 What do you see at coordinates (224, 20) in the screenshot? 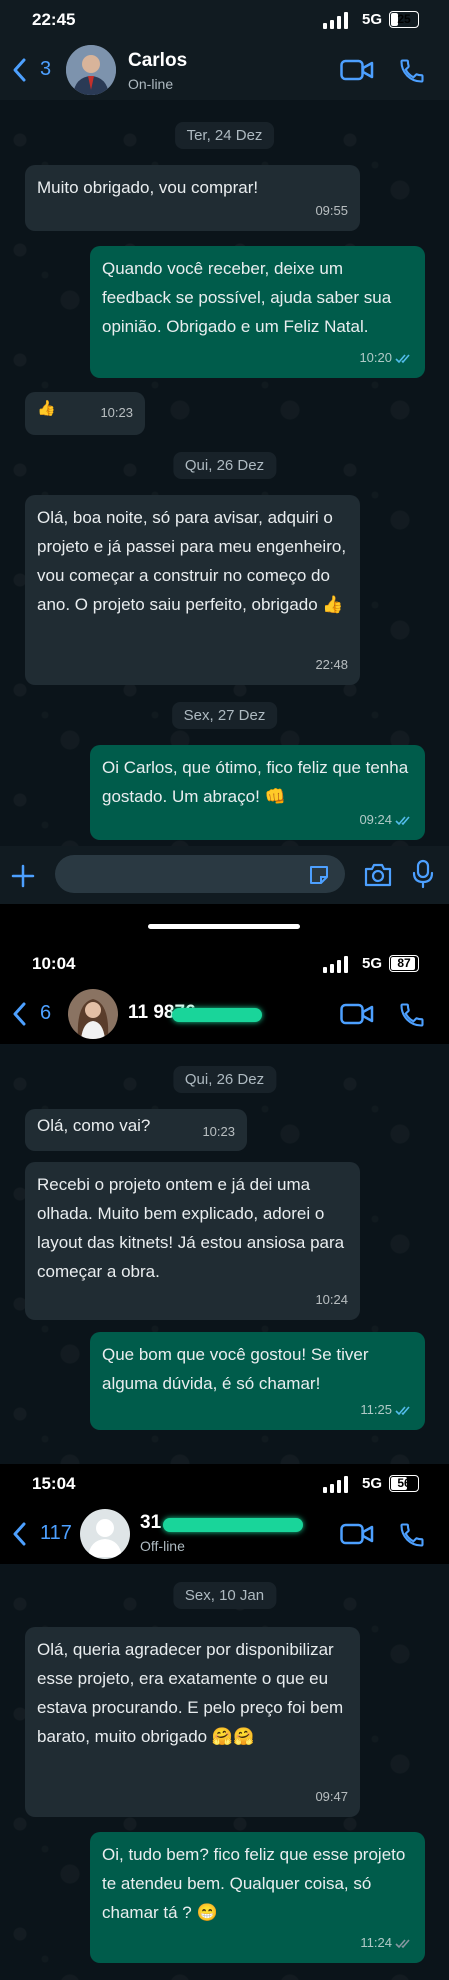
I see `status-bar: 22:45 5G 25` at bounding box center [224, 20].